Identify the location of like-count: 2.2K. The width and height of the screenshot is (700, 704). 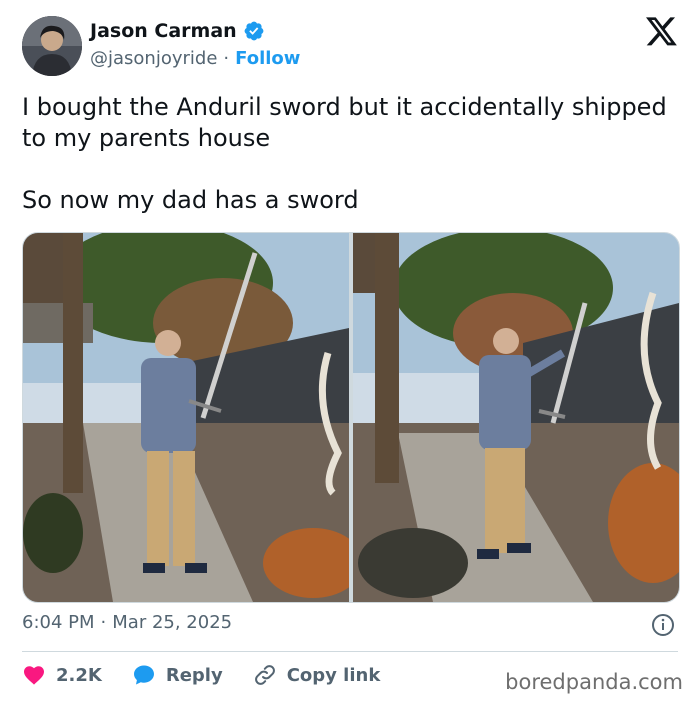
(79, 675).